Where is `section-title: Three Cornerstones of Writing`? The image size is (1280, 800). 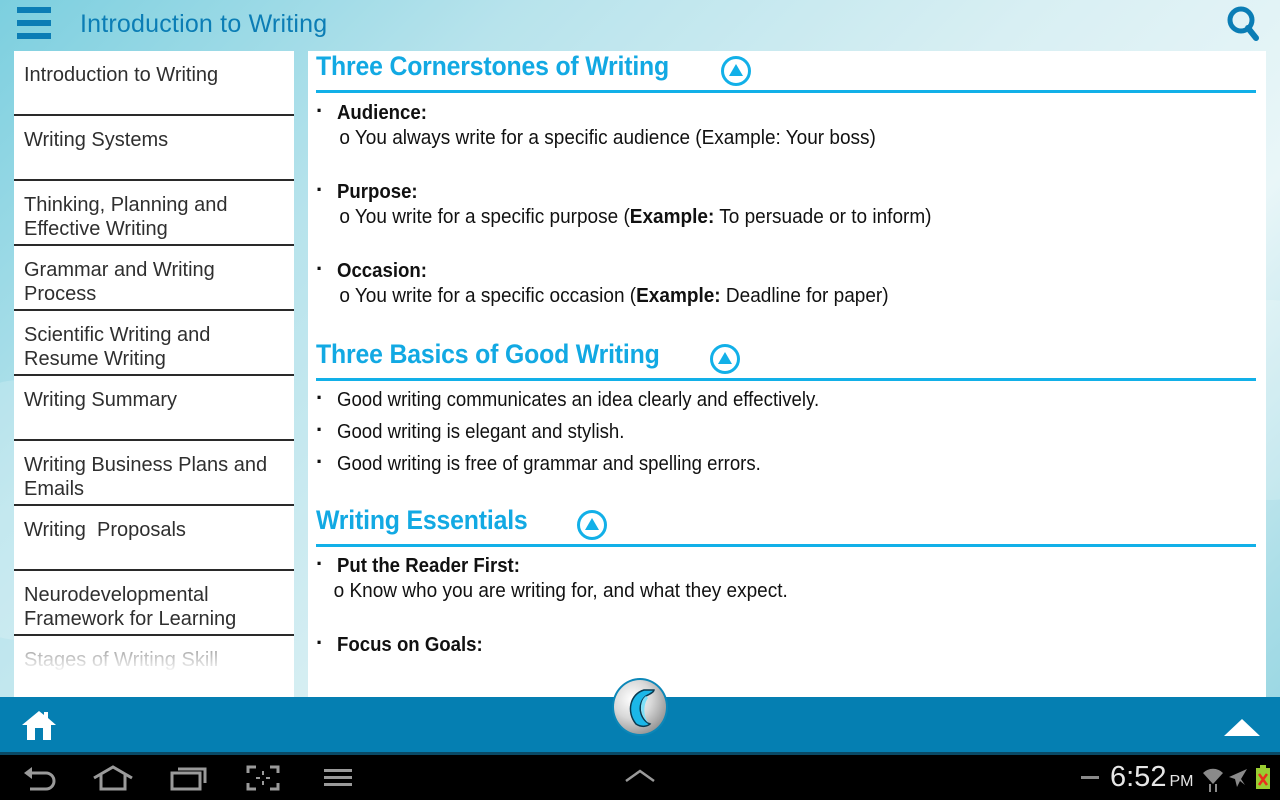
section-title: Three Cornerstones of Writing is located at coordinates (493, 66).